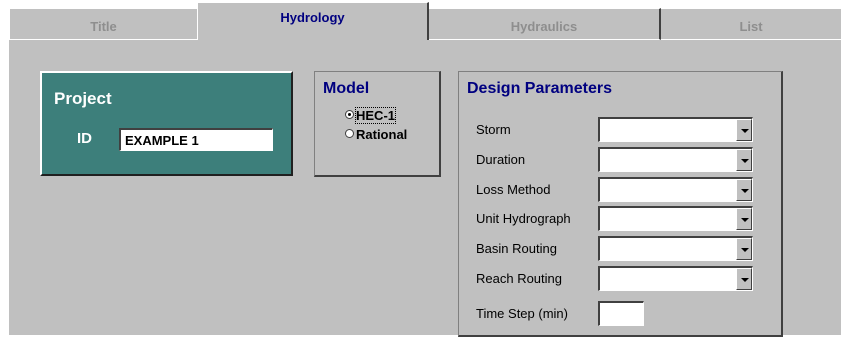 The image size is (841, 337). What do you see at coordinates (103, 24) in the screenshot?
I see `tab-title: Title` at bounding box center [103, 24].